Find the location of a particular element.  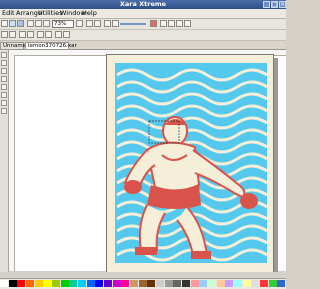

push-tool-icon is located at coordinates (4, 103).